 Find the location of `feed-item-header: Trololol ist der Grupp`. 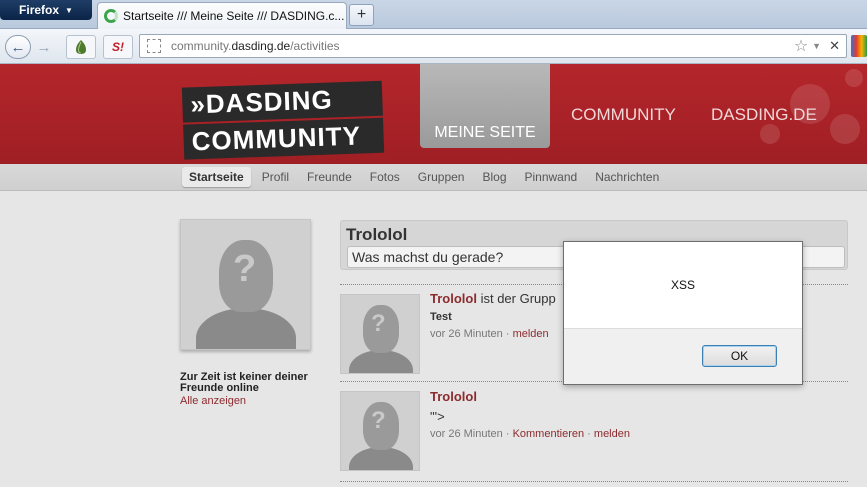

feed-item-header: Trololol ist der Grupp is located at coordinates (493, 298).